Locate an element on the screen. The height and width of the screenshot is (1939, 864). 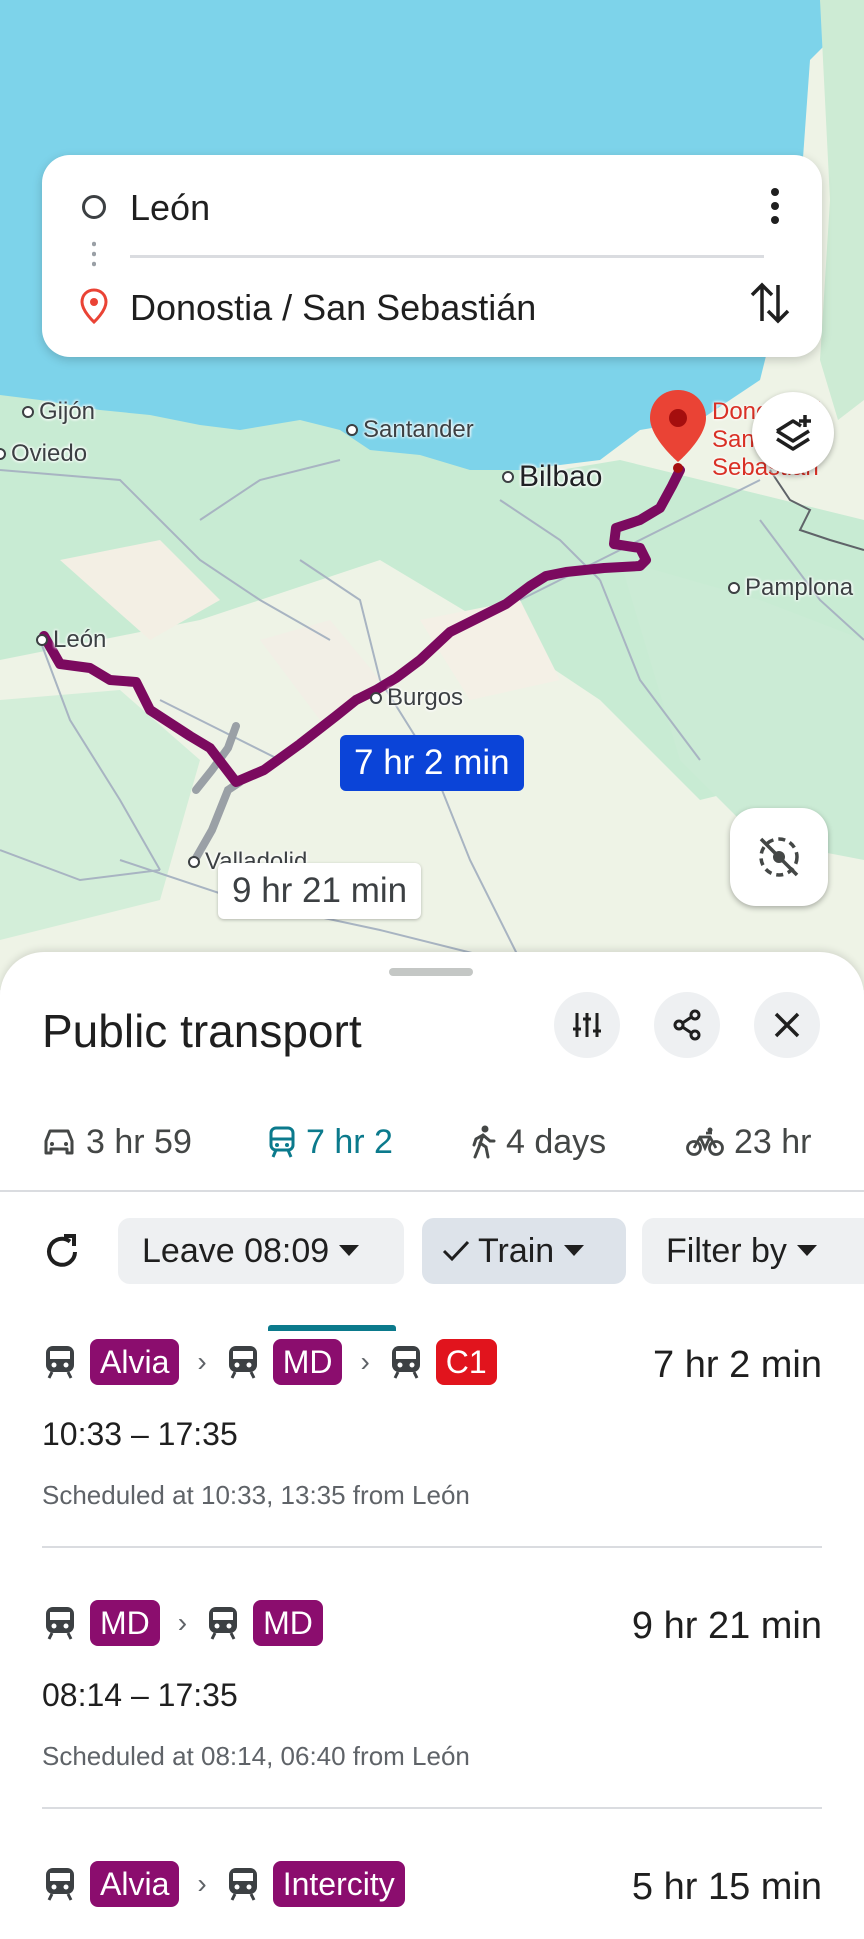
tab-public-transport: 7 hr 2 is located at coordinates (330, 1142).